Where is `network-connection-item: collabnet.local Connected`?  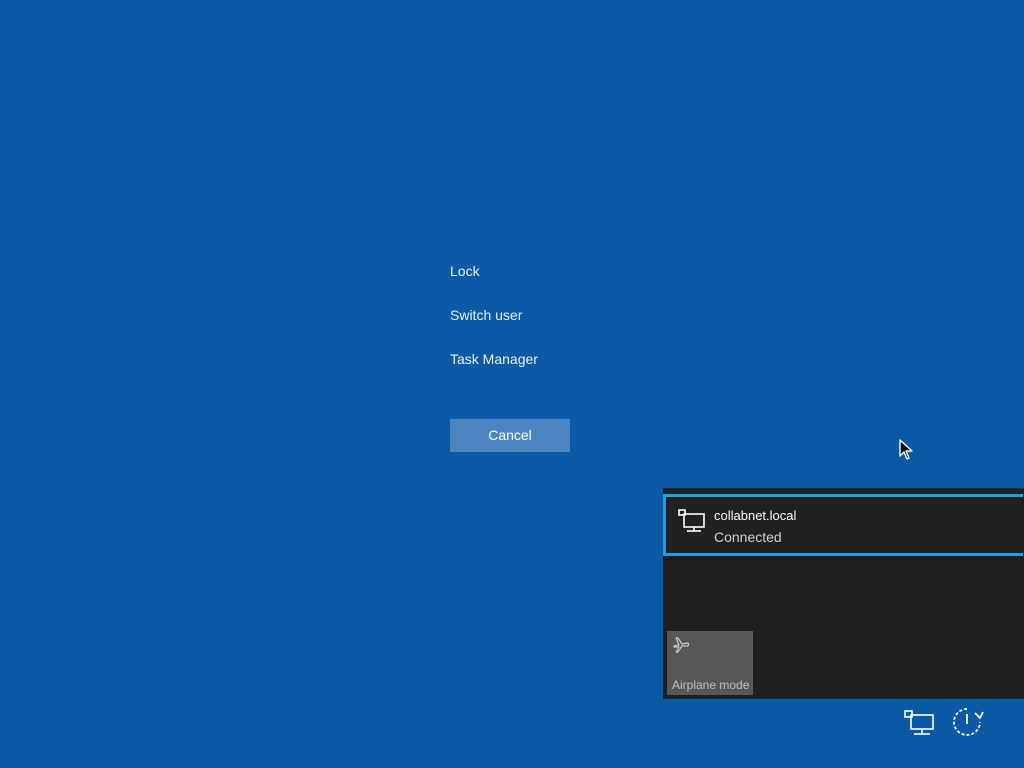 network-connection-item: collabnet.local Connected is located at coordinates (843, 525).